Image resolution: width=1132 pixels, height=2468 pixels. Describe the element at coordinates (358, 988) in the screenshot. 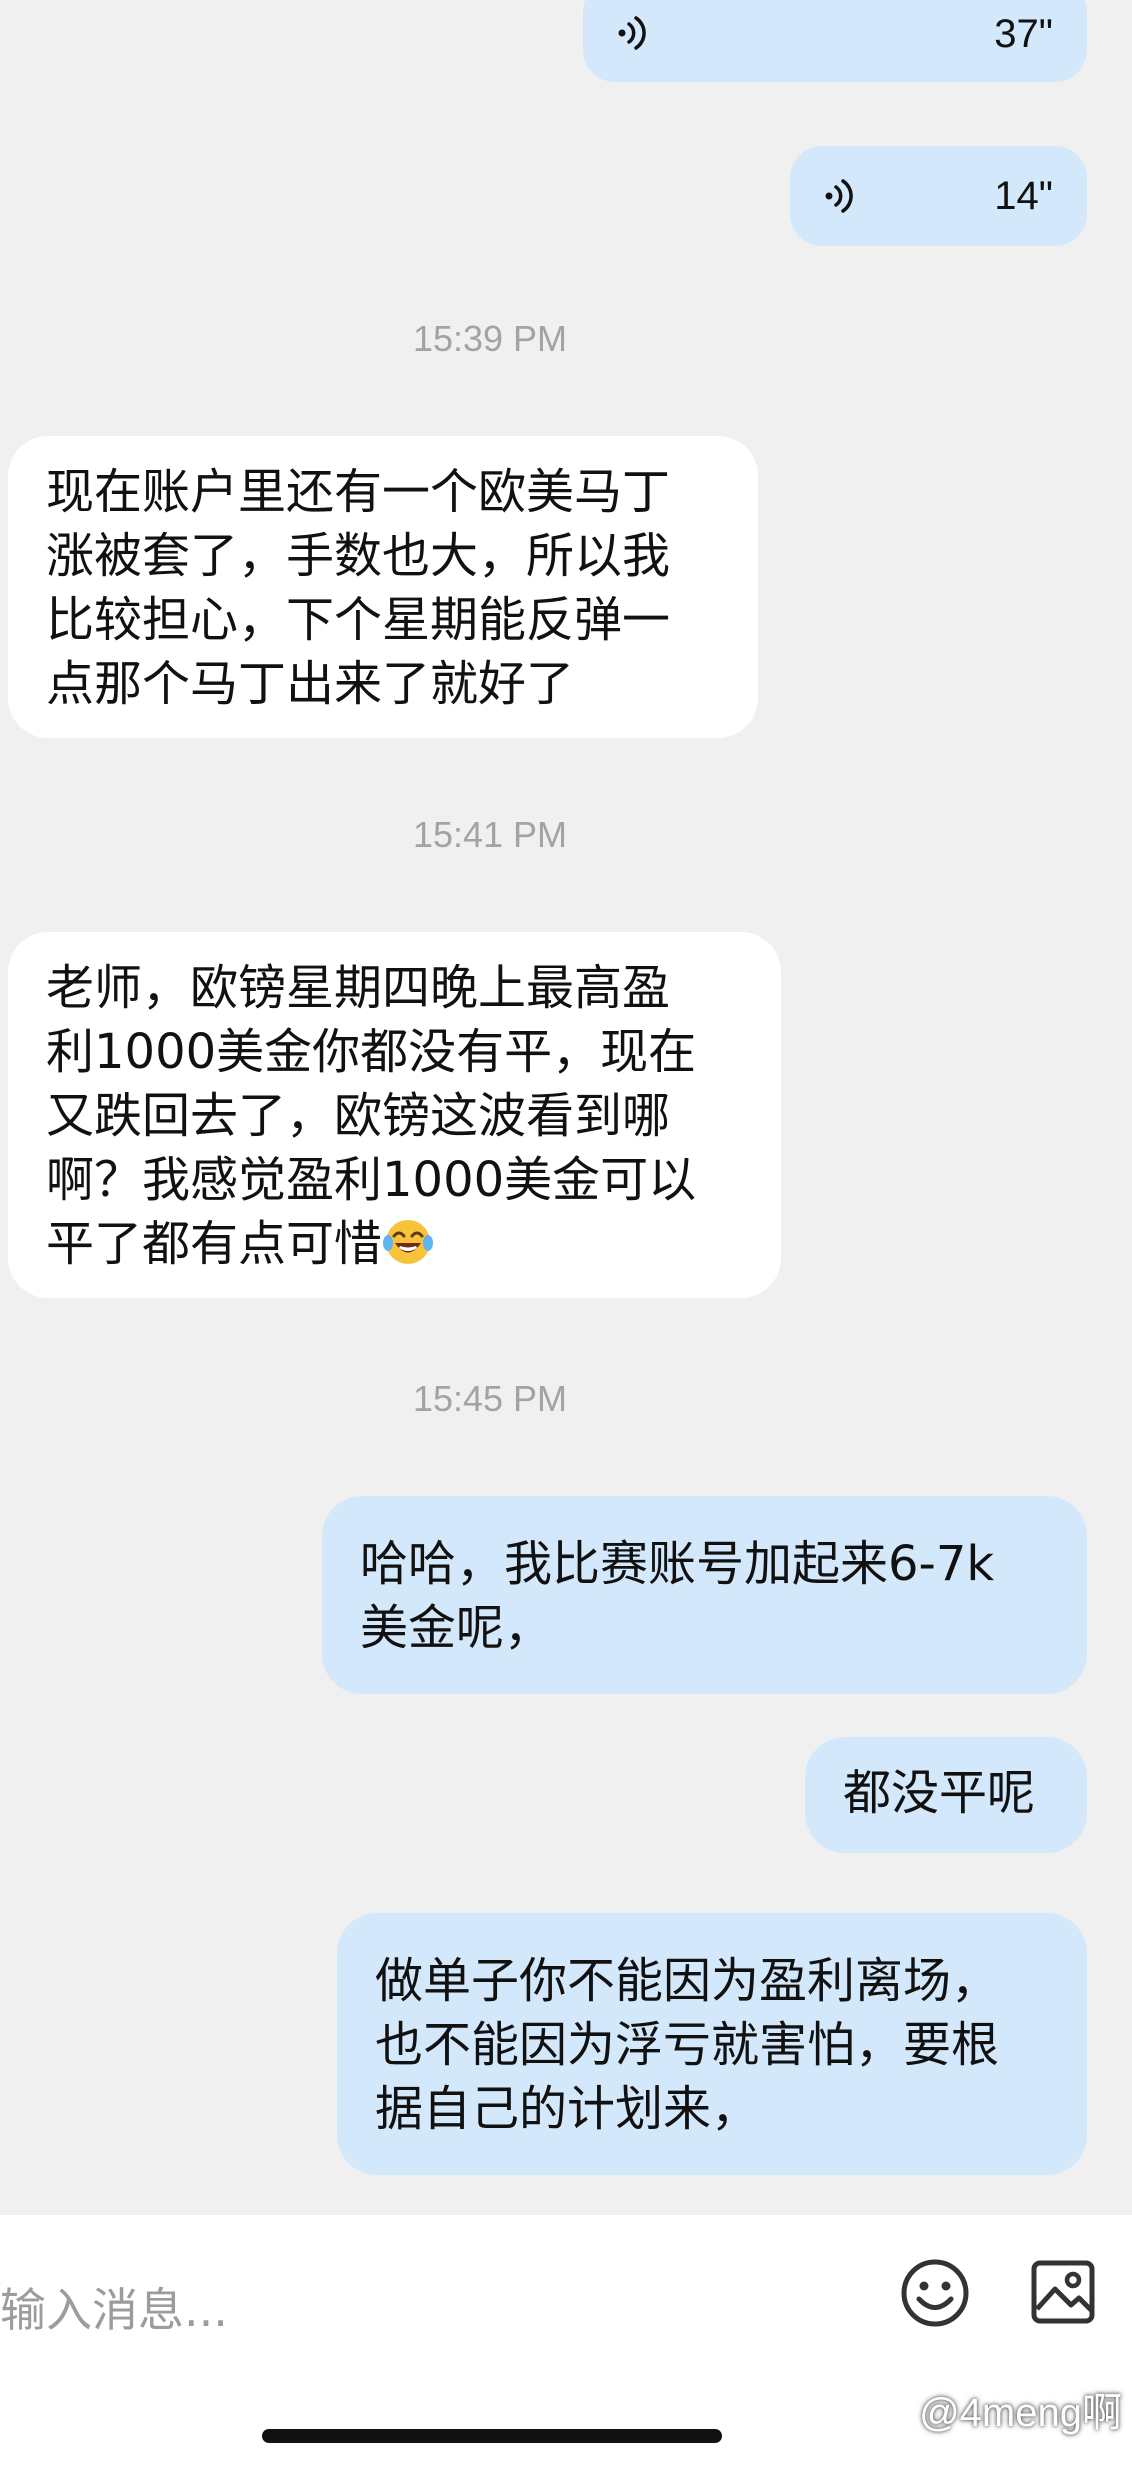

I see `message-line: 老师，欧镑星期四晚上最高盈` at that location.